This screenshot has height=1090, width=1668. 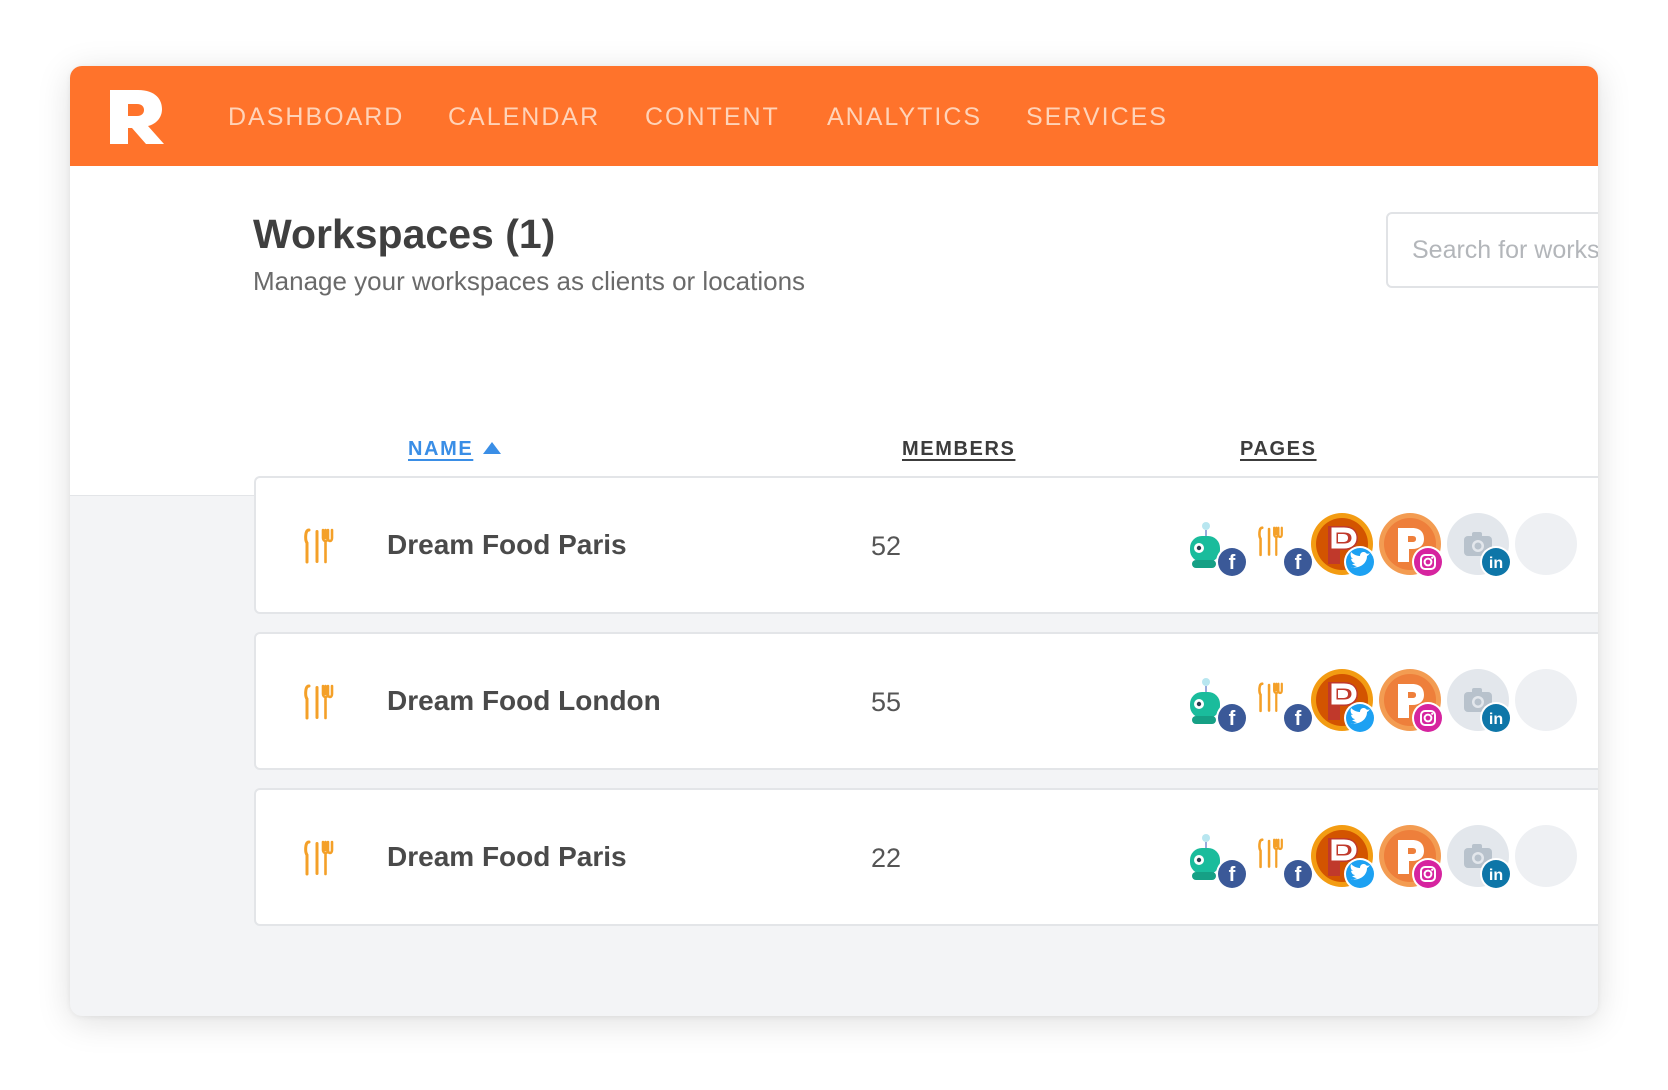 I want to click on column-header-name: NAME, so click(x=455, y=449).